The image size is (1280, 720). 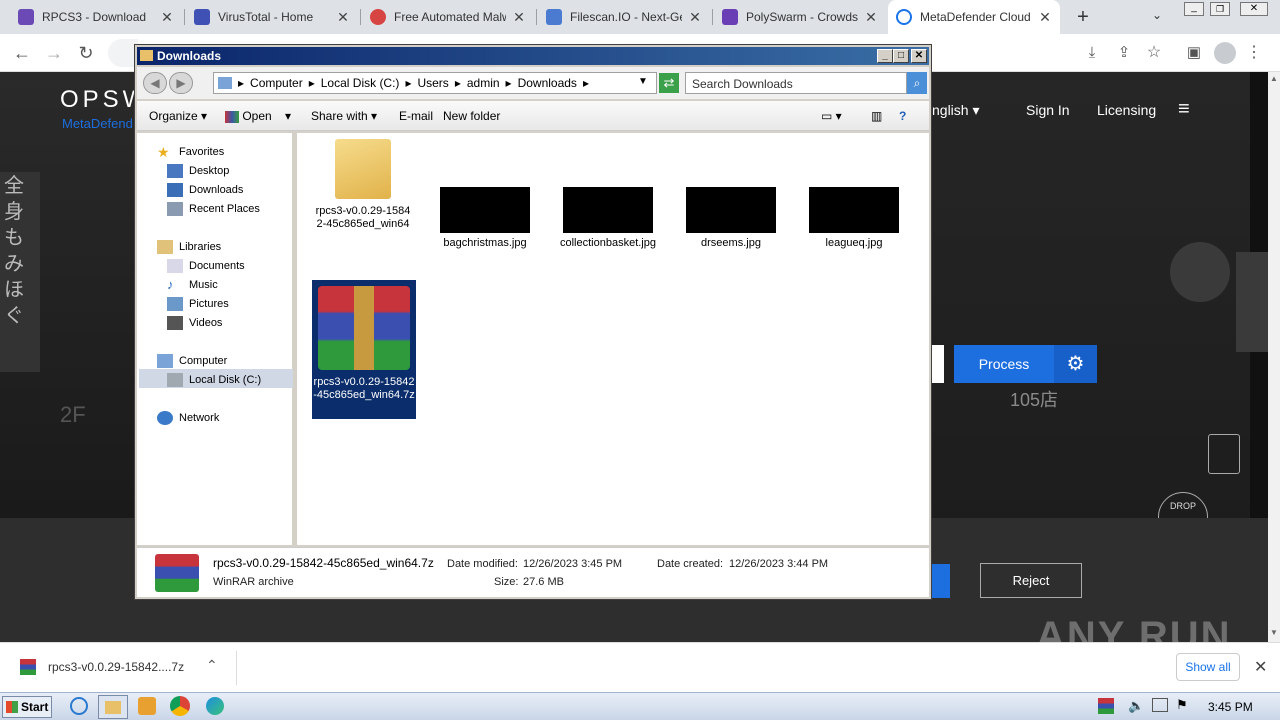 What do you see at coordinates (190, 152) in the screenshot?
I see `nav-favorites: ★ Favorites` at bounding box center [190, 152].